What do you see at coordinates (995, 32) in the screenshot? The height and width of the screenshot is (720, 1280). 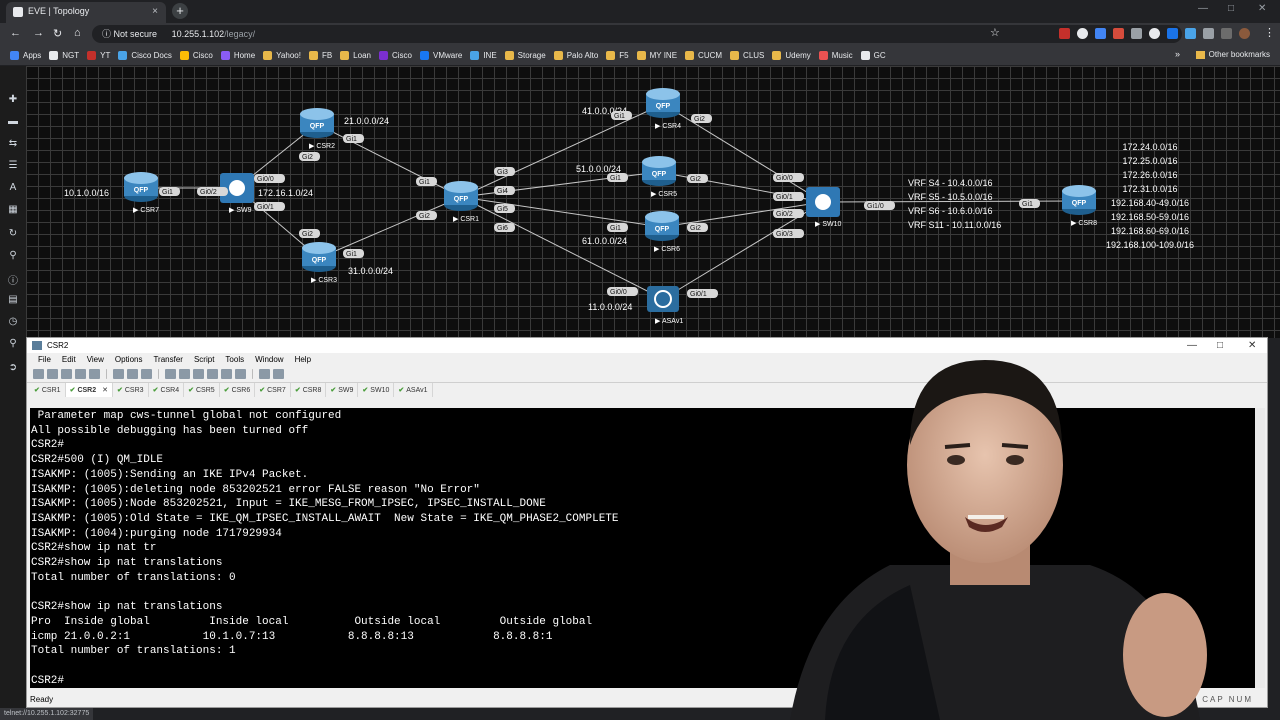 I see `bookmark-star-icon: ☆` at bounding box center [995, 32].